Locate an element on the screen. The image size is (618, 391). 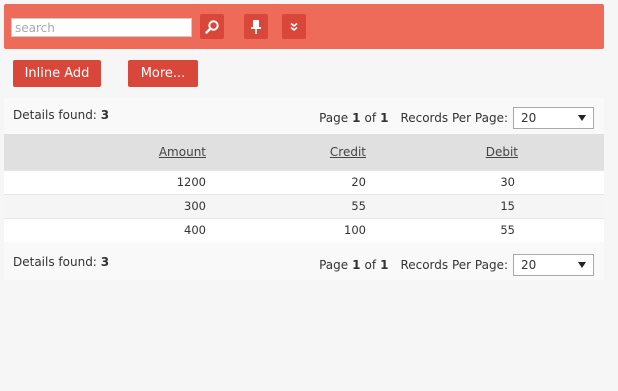
inline-add-button: Inline Add is located at coordinates (57, 73).